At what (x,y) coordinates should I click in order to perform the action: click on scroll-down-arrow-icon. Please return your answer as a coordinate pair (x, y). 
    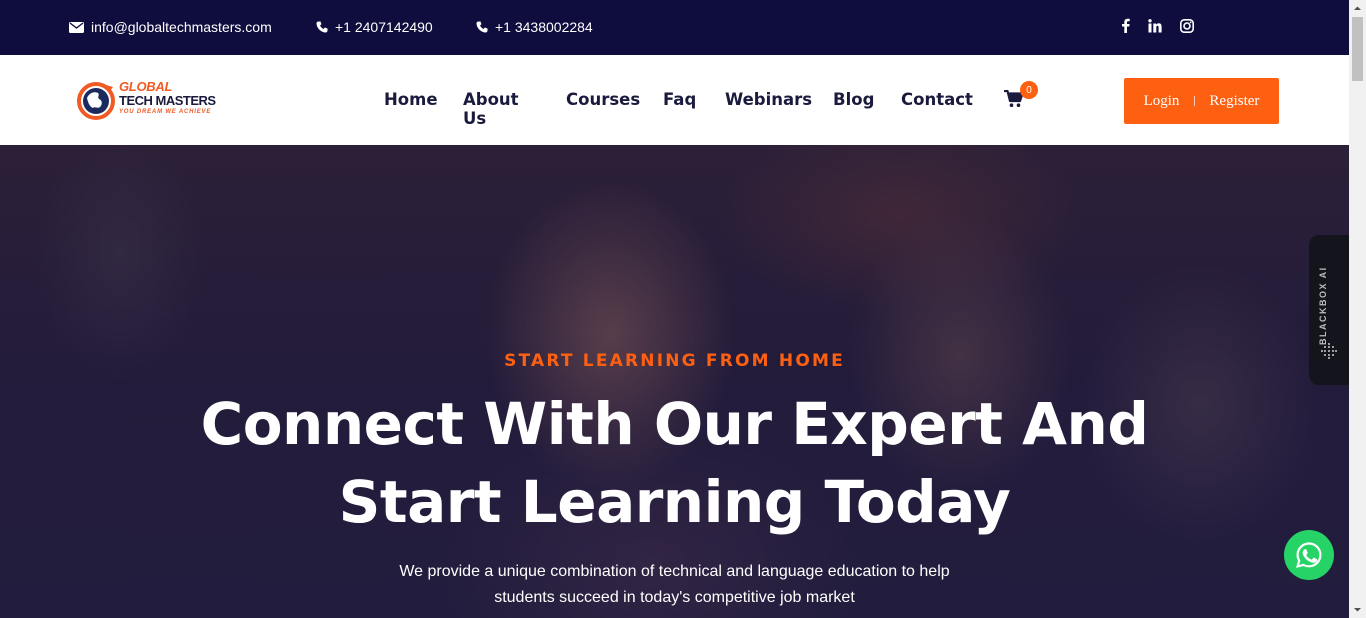
    Looking at the image, I should click on (1357, 609).